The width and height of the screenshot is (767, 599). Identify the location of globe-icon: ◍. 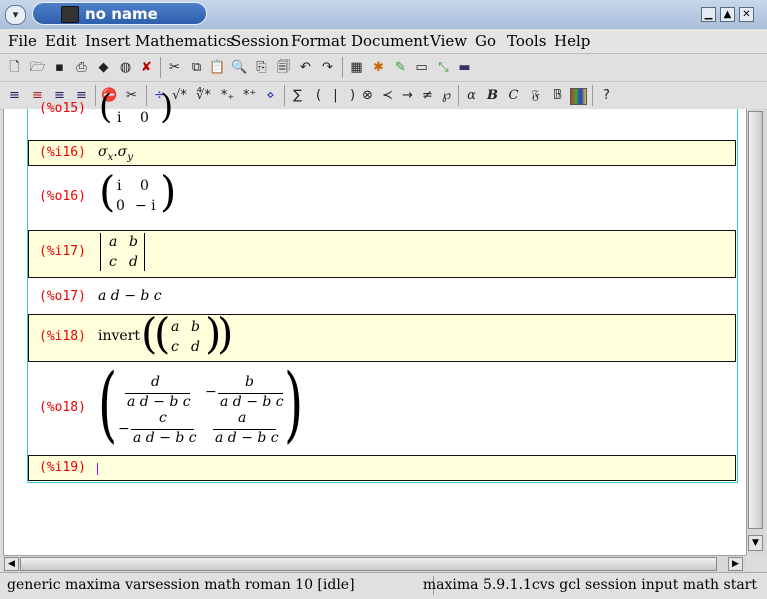
(125, 67).